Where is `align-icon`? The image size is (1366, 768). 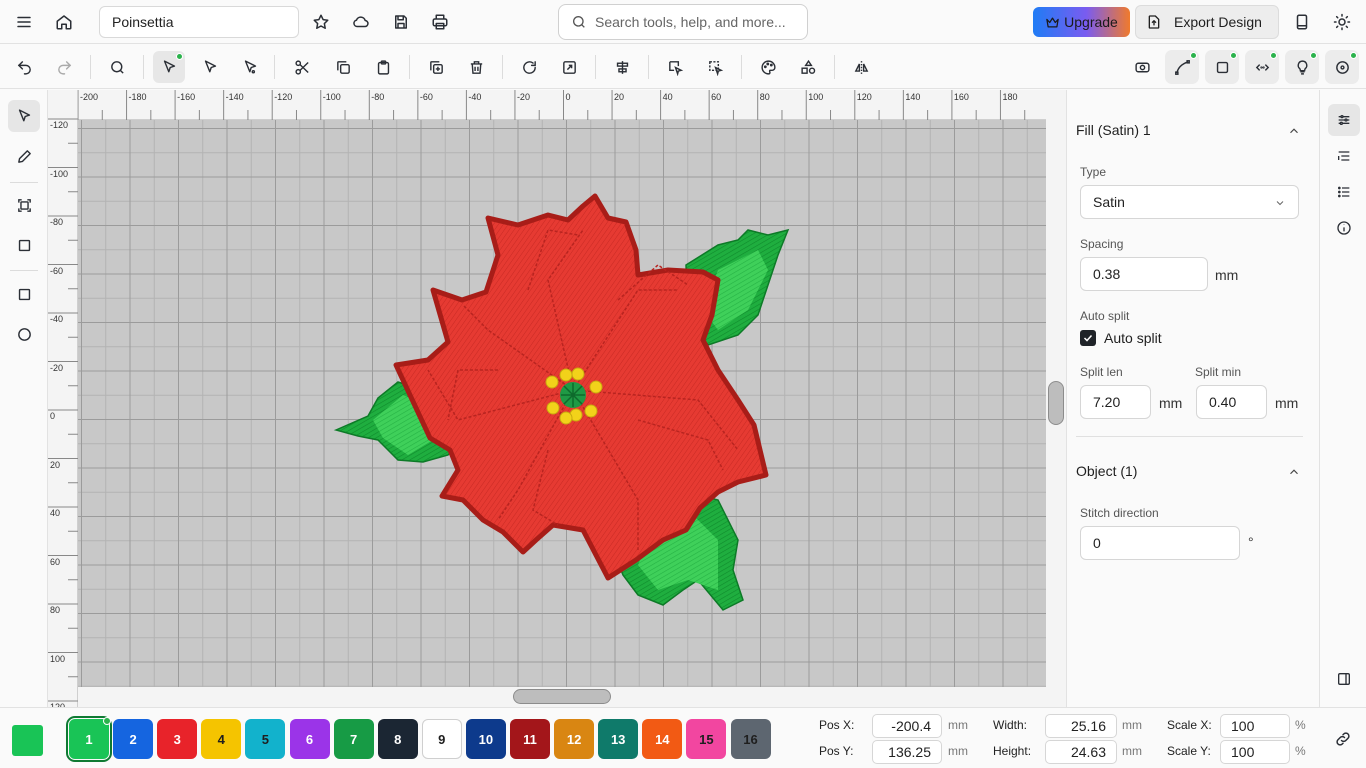 align-icon is located at coordinates (622, 67).